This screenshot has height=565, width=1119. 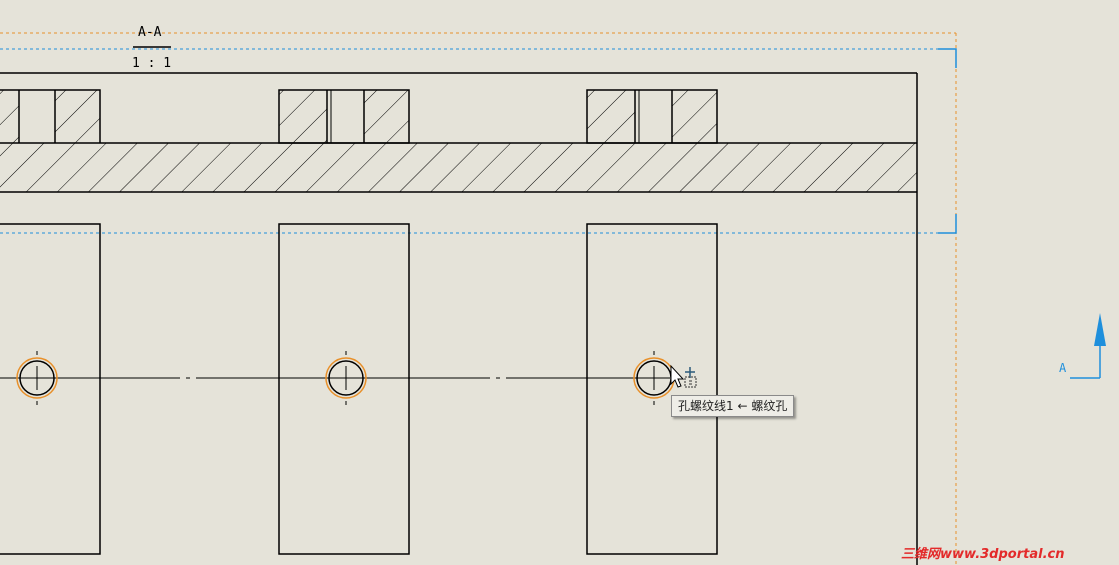 I want to click on section-view-name: A-A, so click(x=150, y=32).